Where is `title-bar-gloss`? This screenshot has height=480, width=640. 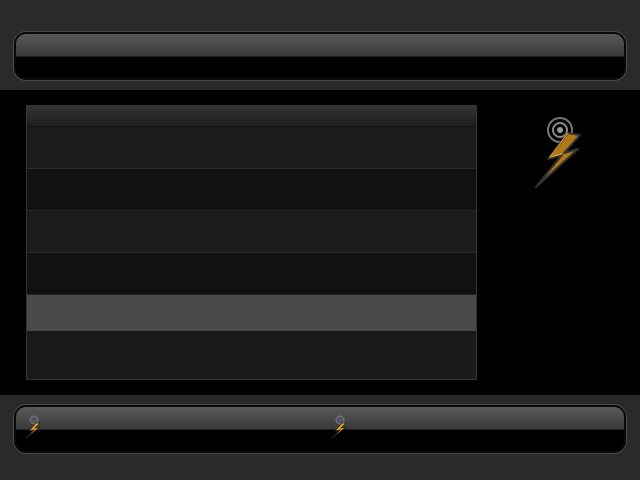 title-bar-gloss is located at coordinates (320, 45).